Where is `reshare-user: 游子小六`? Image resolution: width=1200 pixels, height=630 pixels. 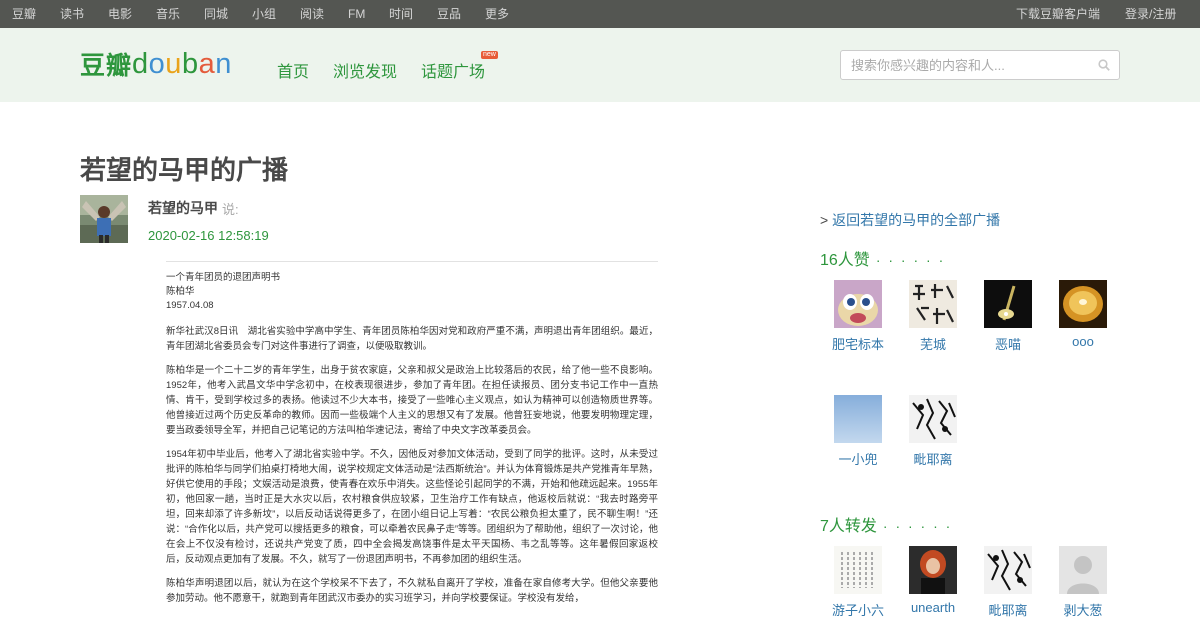
reshare-user: 游子小六 is located at coordinates (858, 582).